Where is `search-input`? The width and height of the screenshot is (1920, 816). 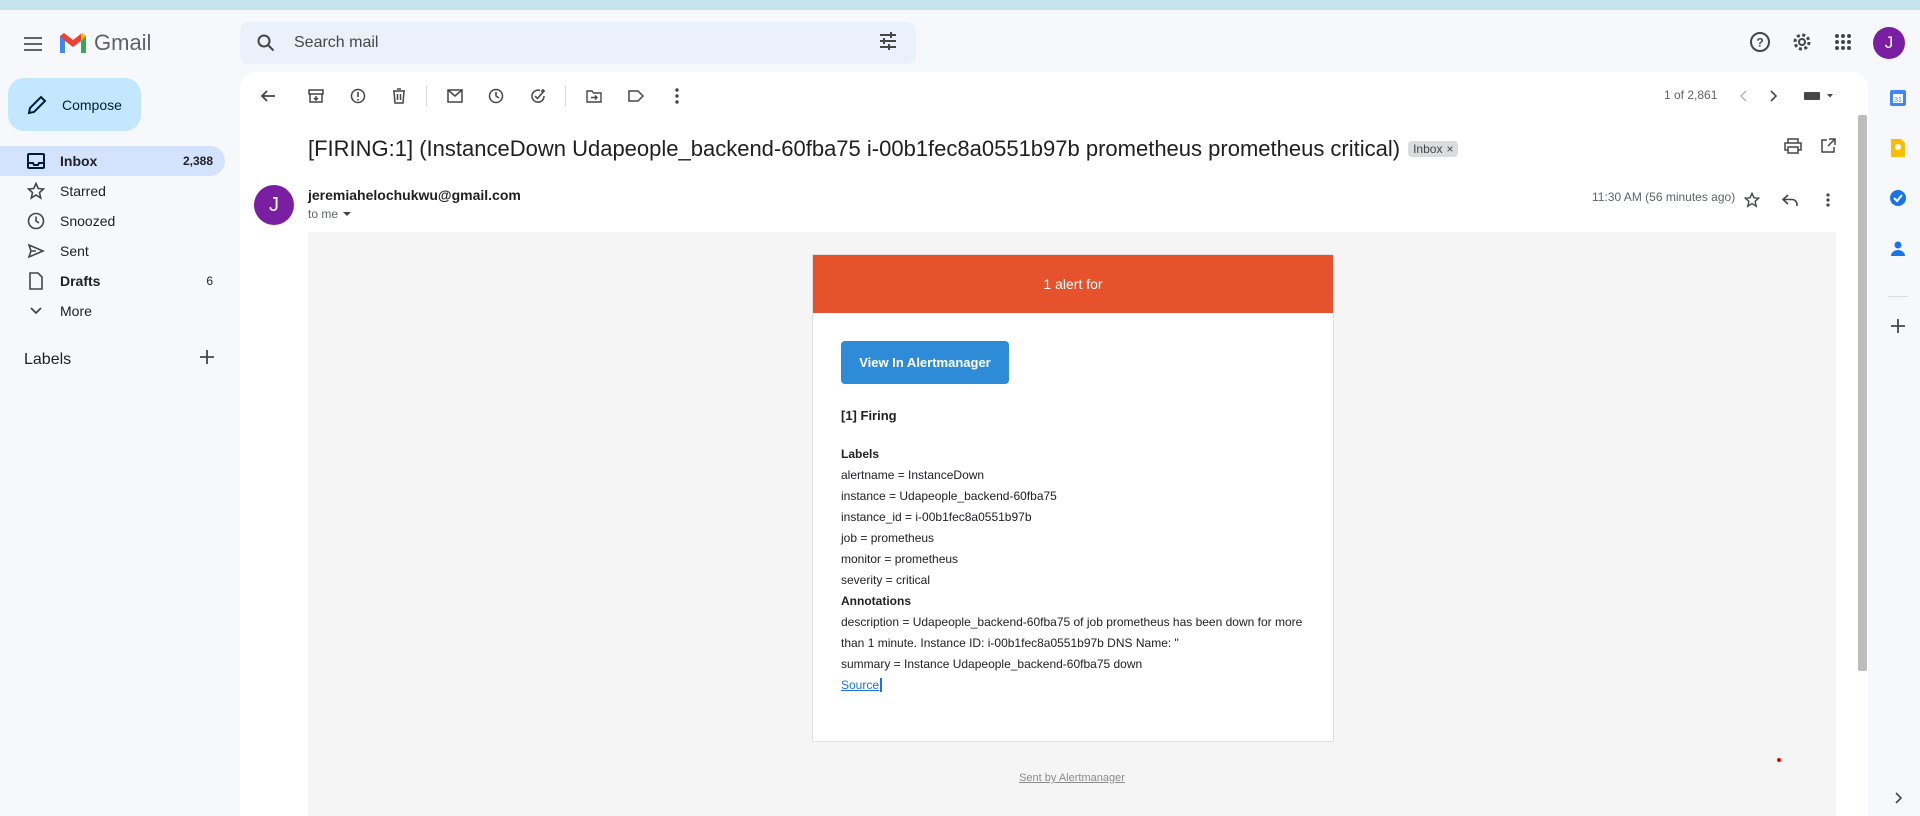 search-input is located at coordinates (574, 43).